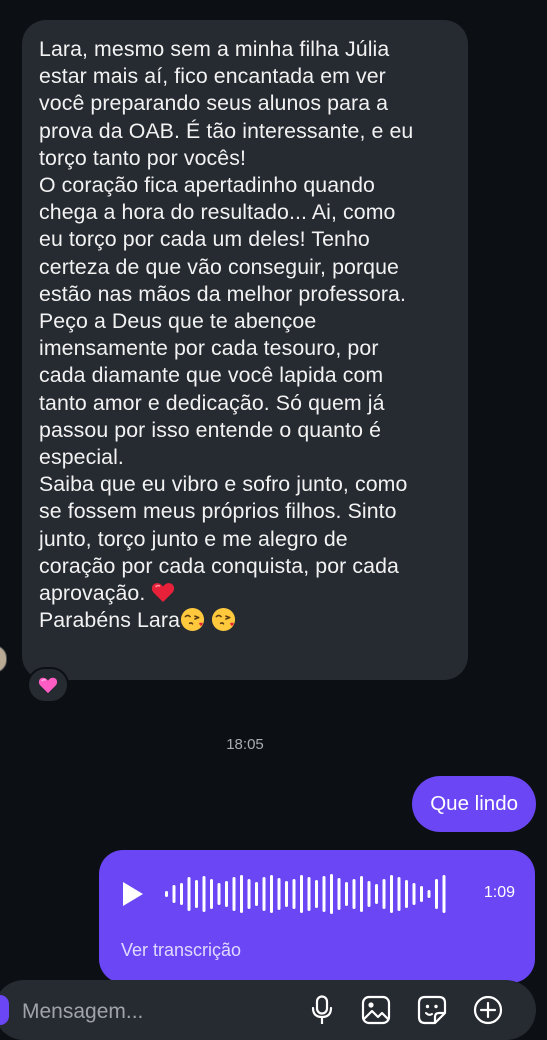 Image resolution: width=547 pixels, height=1040 pixels. What do you see at coordinates (499, 892) in the screenshot?
I see `voice-duration: 1:09` at bounding box center [499, 892].